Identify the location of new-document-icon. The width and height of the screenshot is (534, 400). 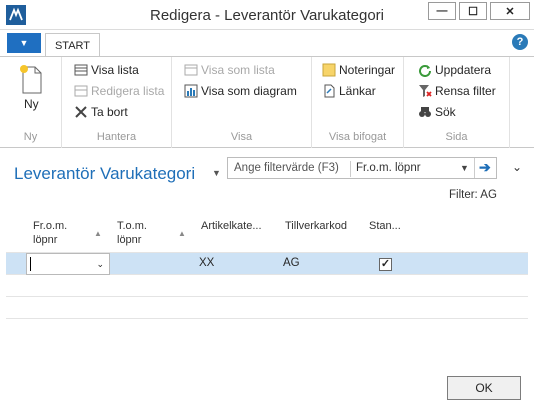
(31, 79).